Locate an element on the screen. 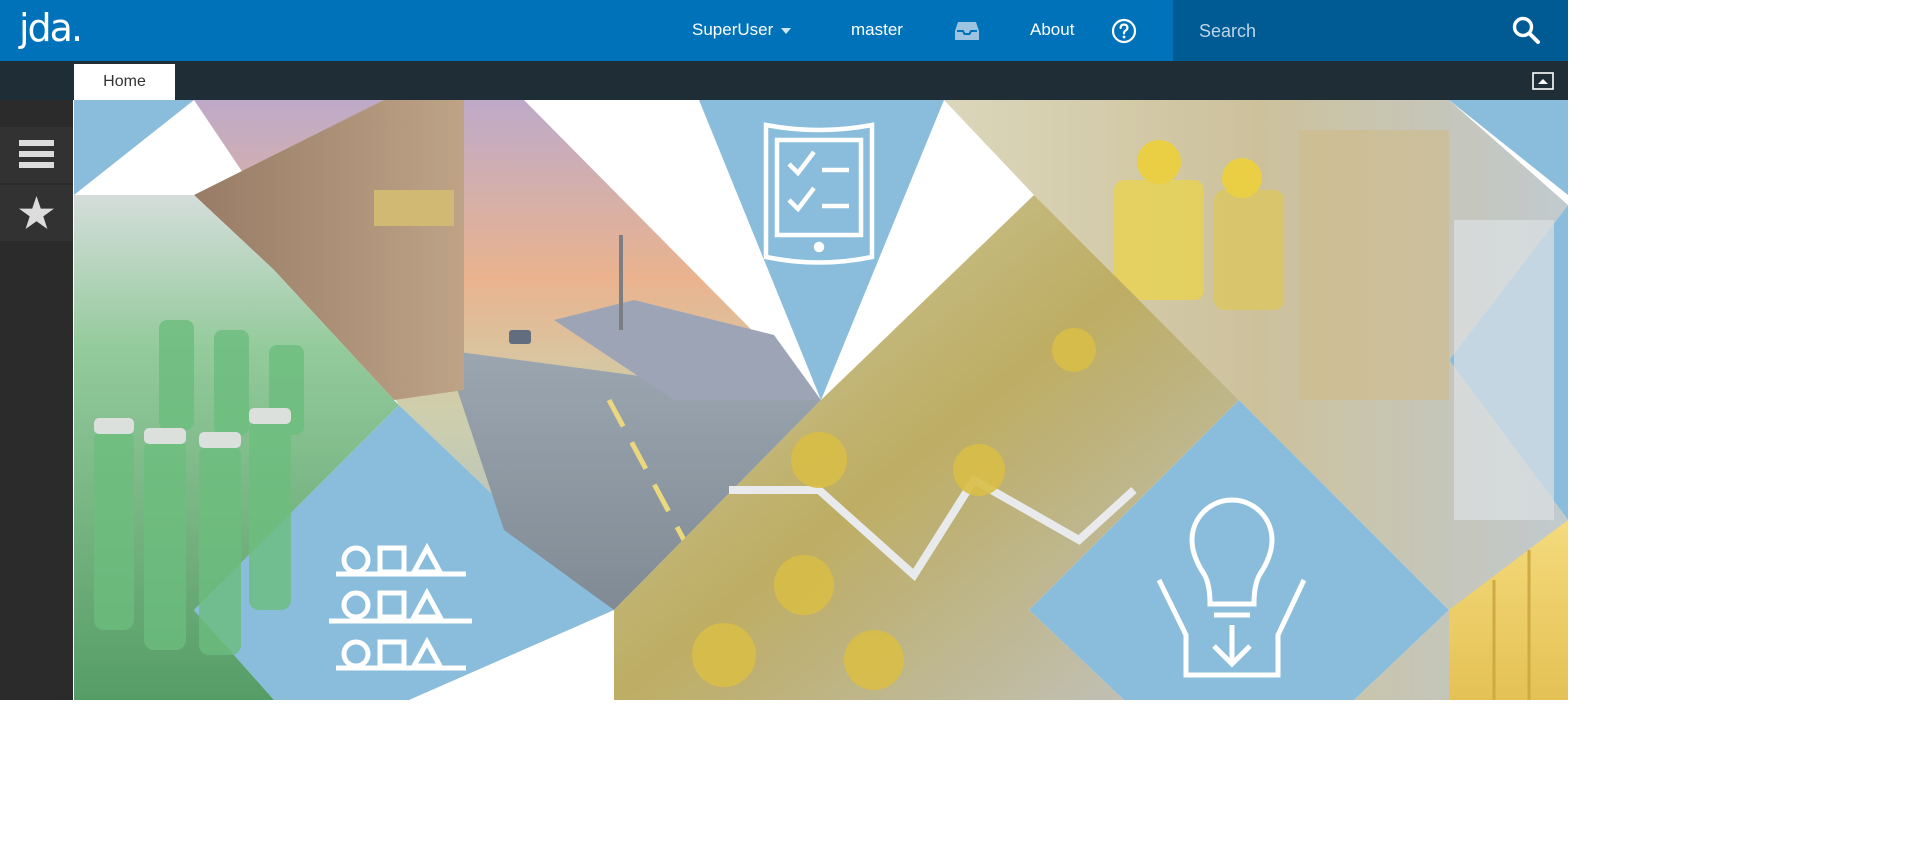  user-name: SuperUser is located at coordinates (733, 29).